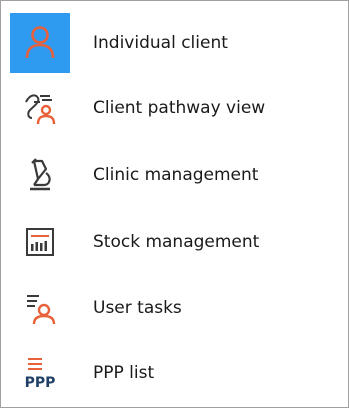 The width and height of the screenshot is (349, 408). Describe the element at coordinates (137, 308) in the screenshot. I see `menu-item-label: User tasks` at that location.